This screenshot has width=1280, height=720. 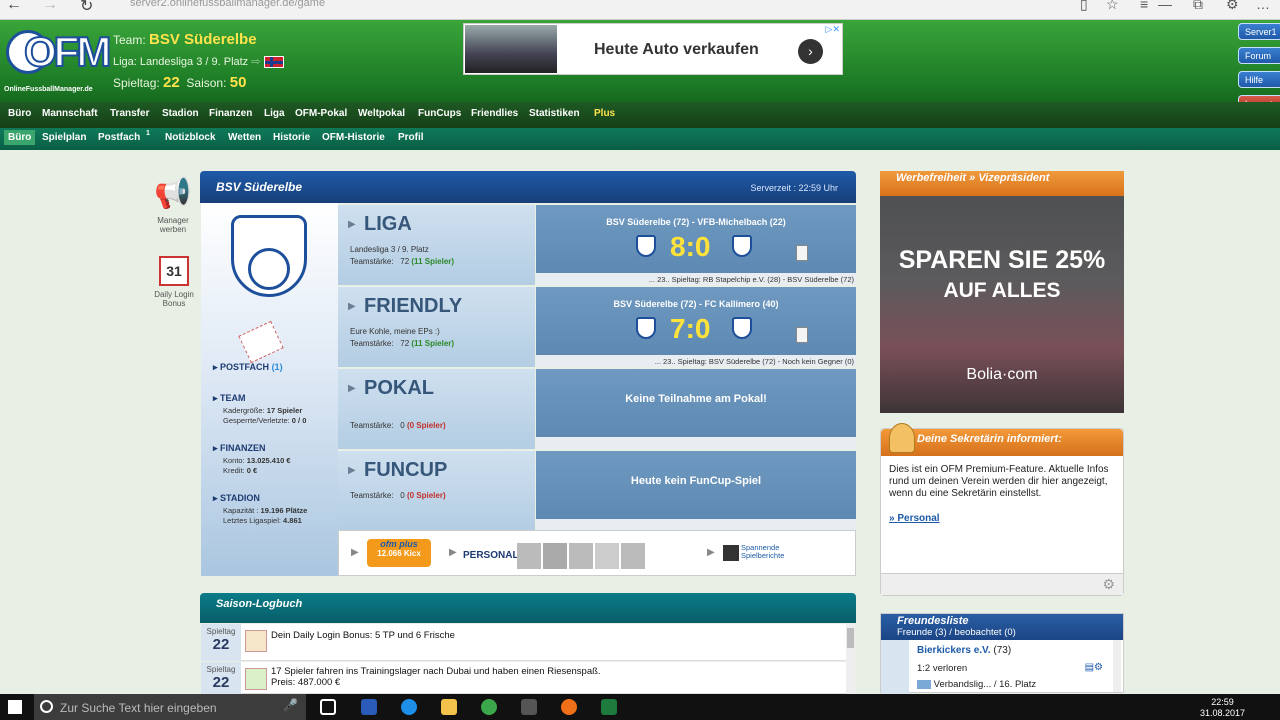 What do you see at coordinates (494, 113) in the screenshot?
I see `nav-friendlies: Friendlies` at bounding box center [494, 113].